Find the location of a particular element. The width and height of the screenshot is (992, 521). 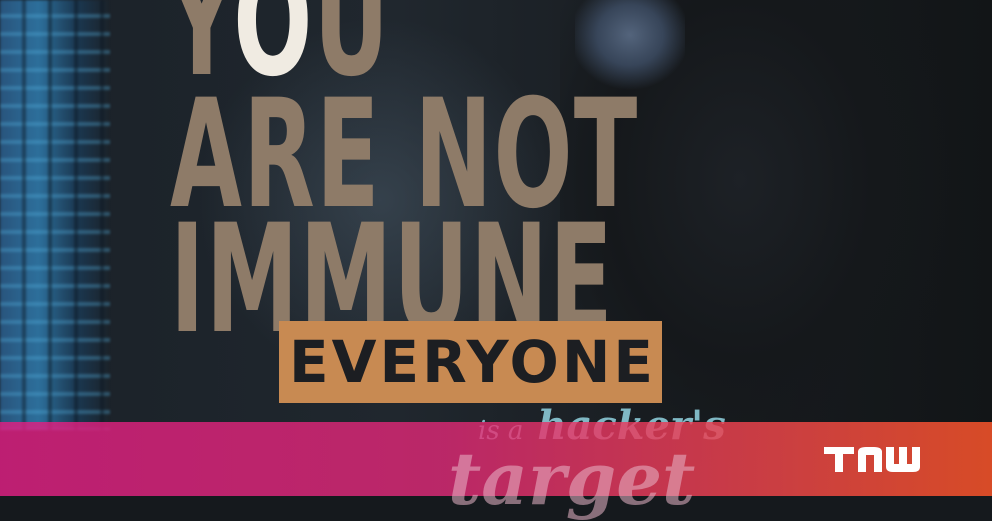

tnw-logo is located at coordinates (874, 459).